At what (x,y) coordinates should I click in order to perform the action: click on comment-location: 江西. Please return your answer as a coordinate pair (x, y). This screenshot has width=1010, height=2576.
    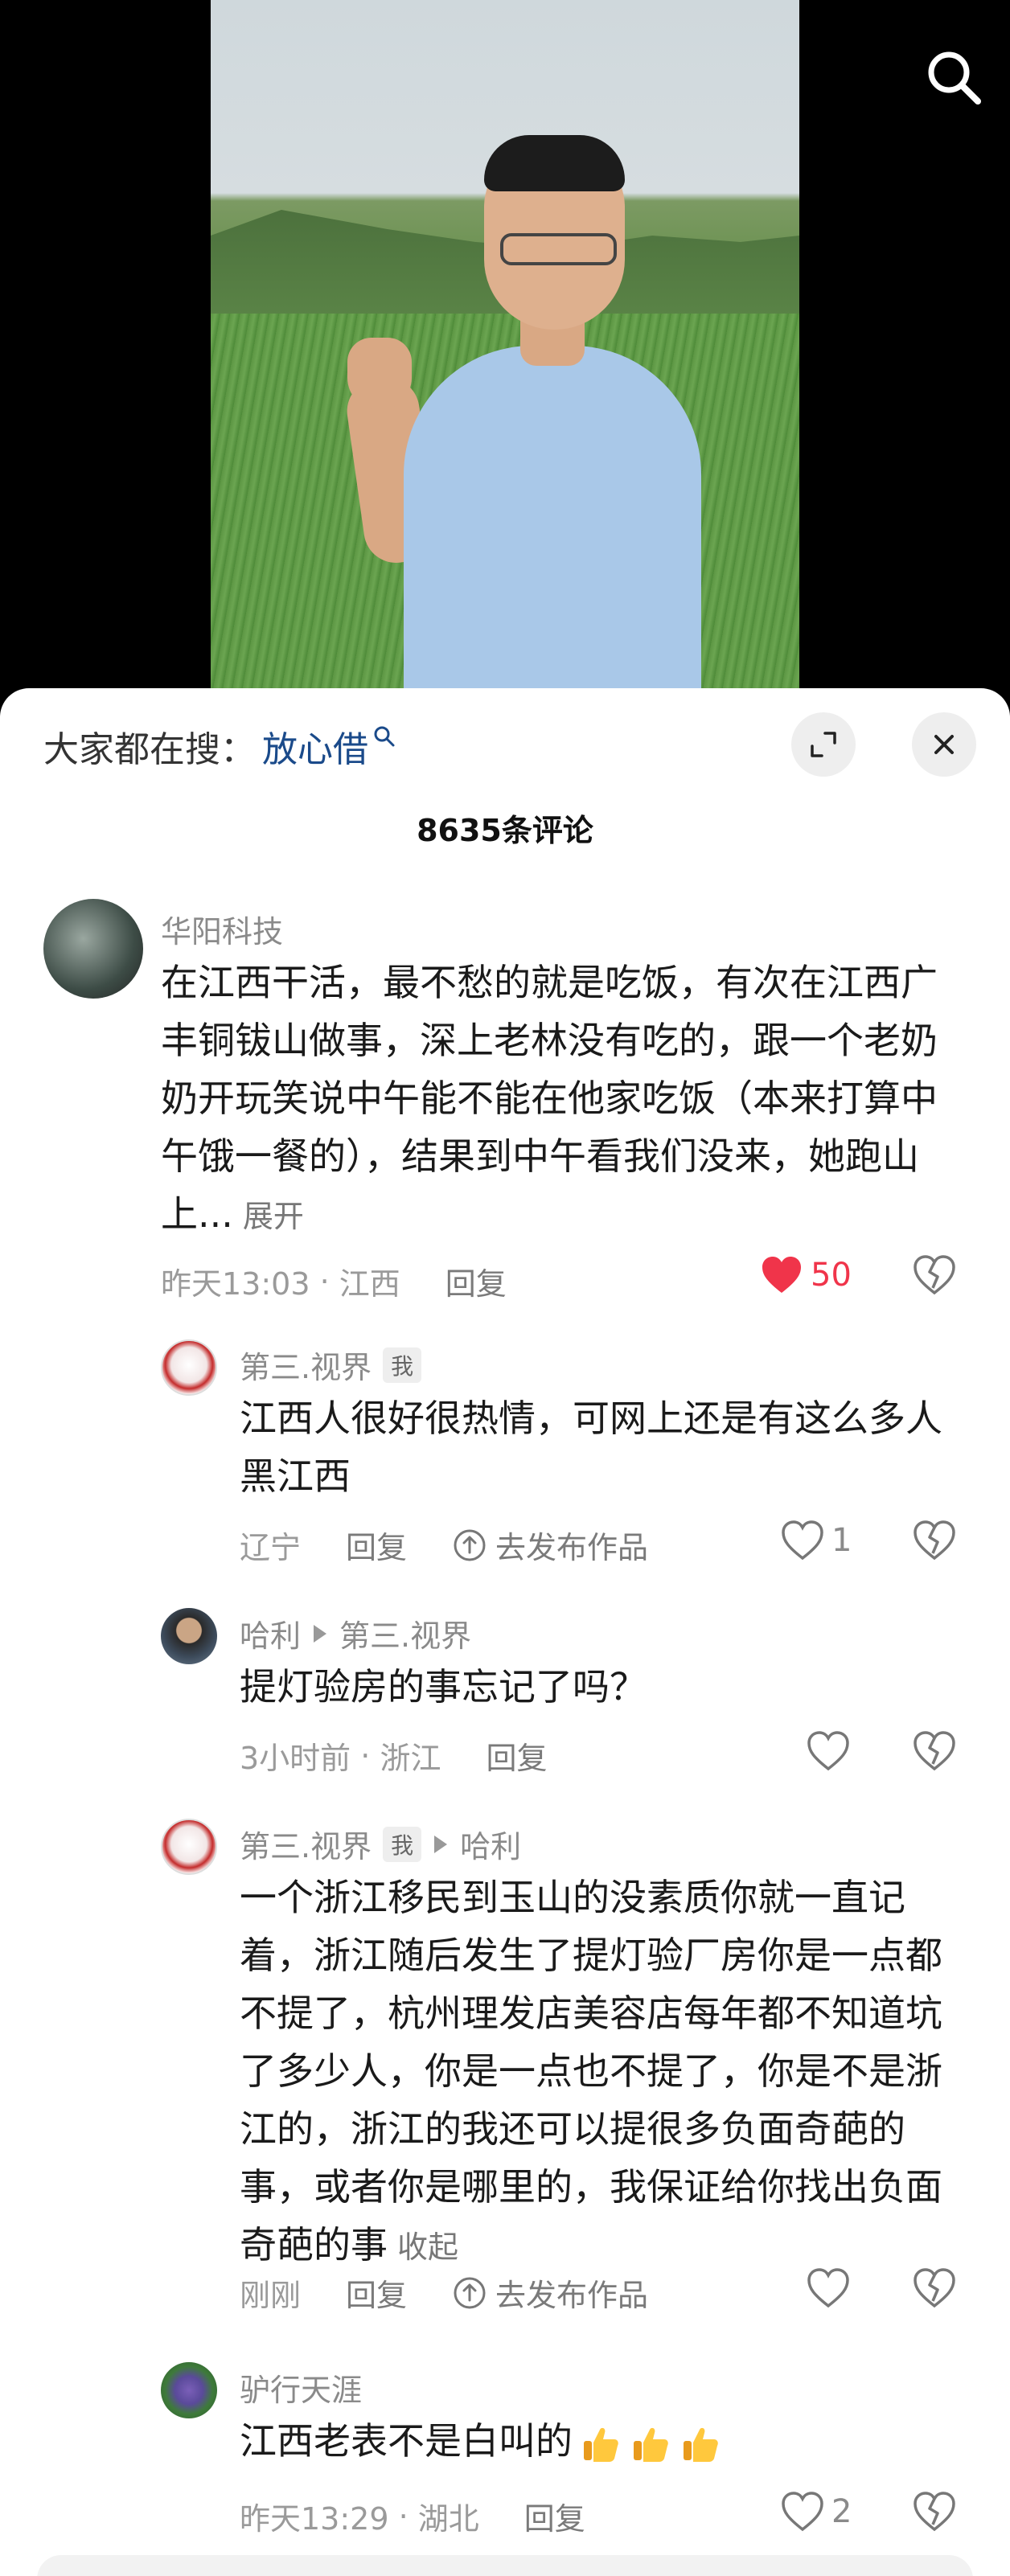
    Looking at the image, I should click on (369, 1284).